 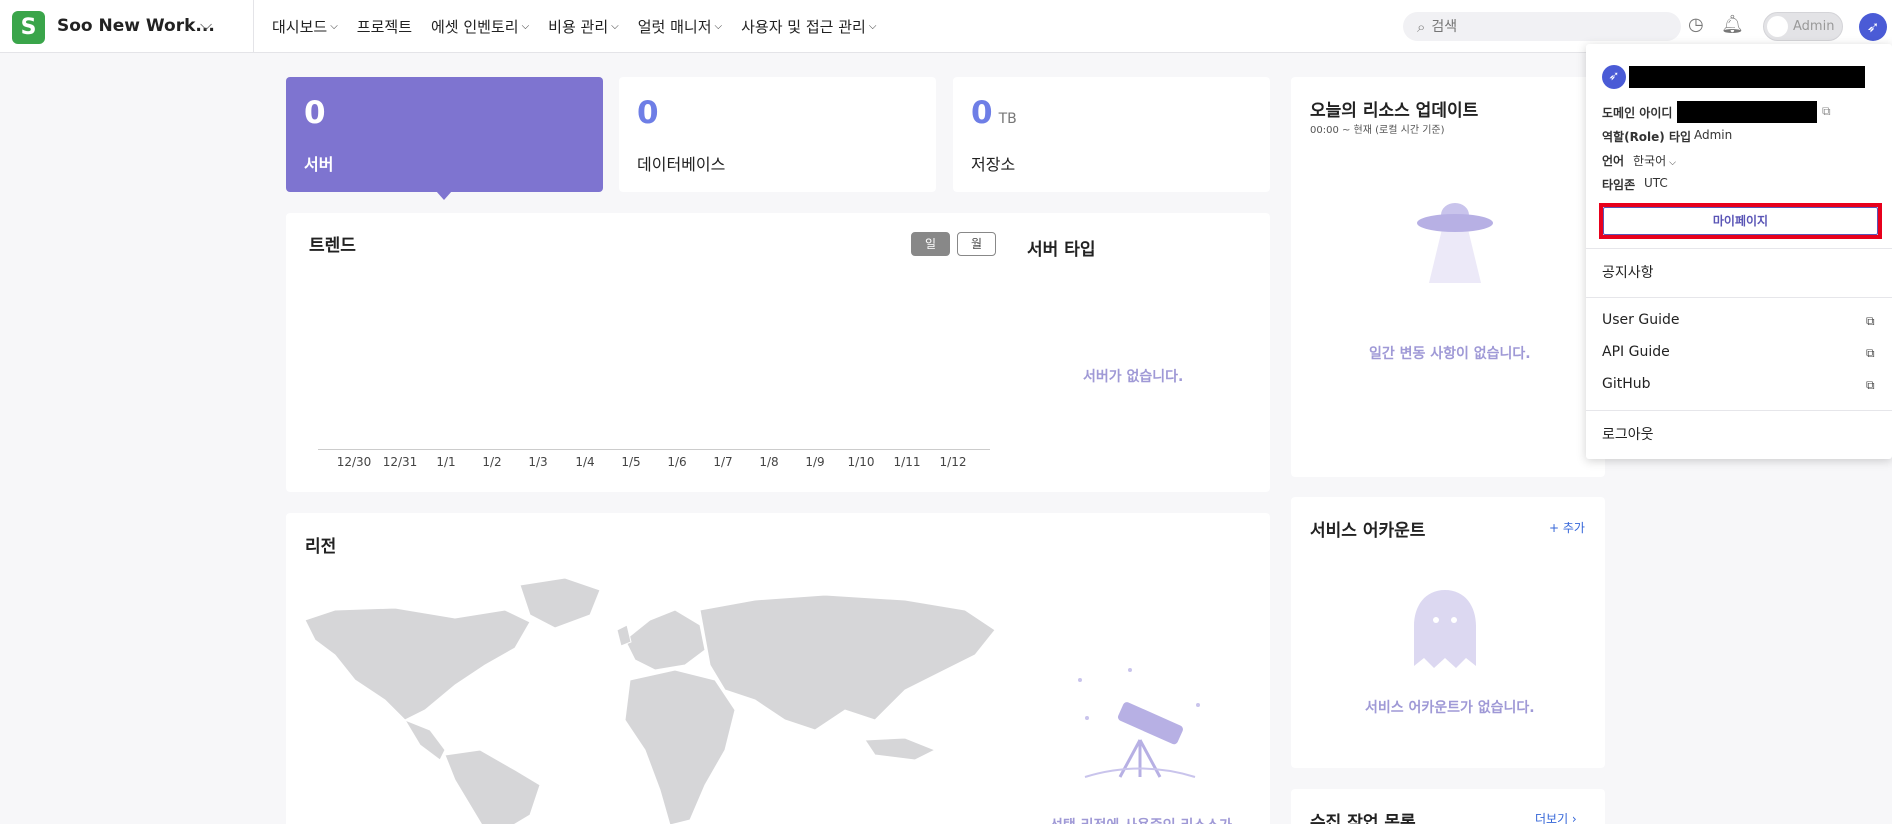 I want to click on map-north-america, so click(x=418, y=664).